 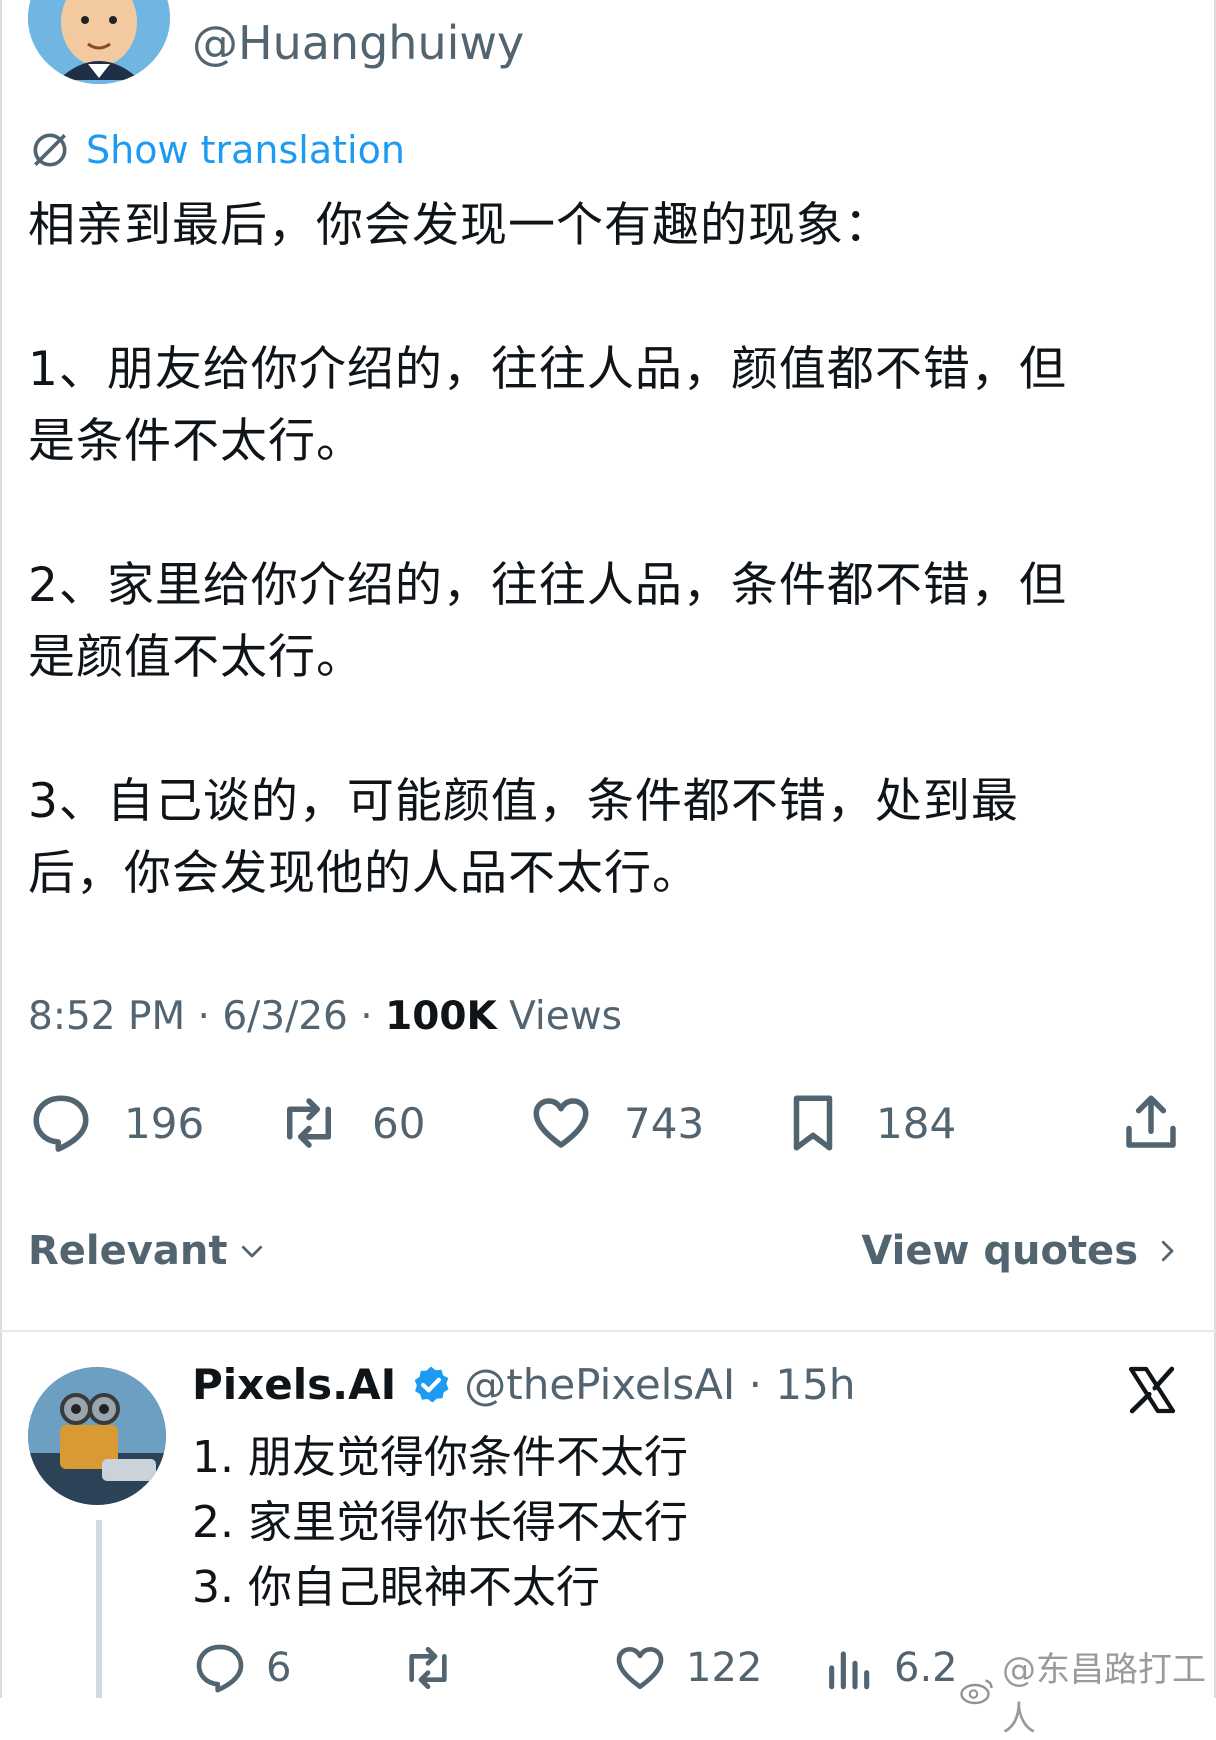 What do you see at coordinates (50, 150) in the screenshot?
I see `translate-icon` at bounding box center [50, 150].